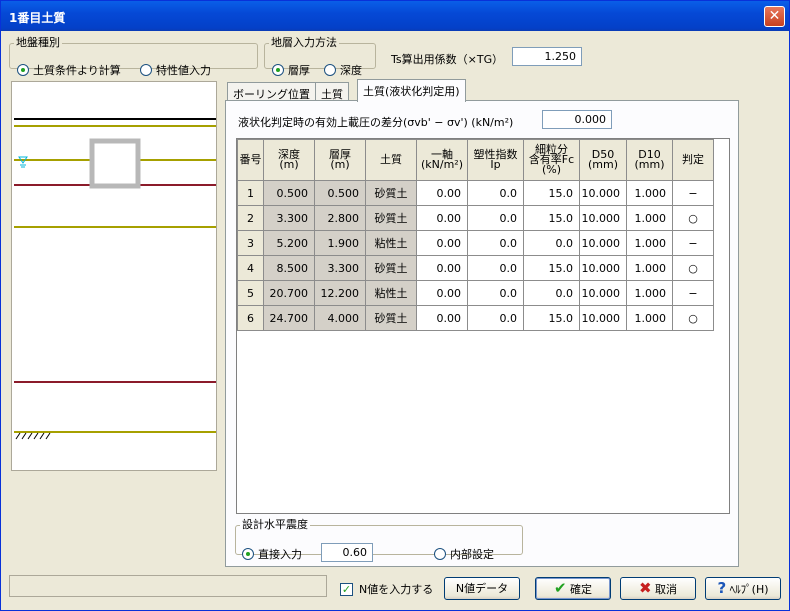 The width and height of the screenshot is (790, 611). I want to click on table-cell: 1.900, so click(340, 243).